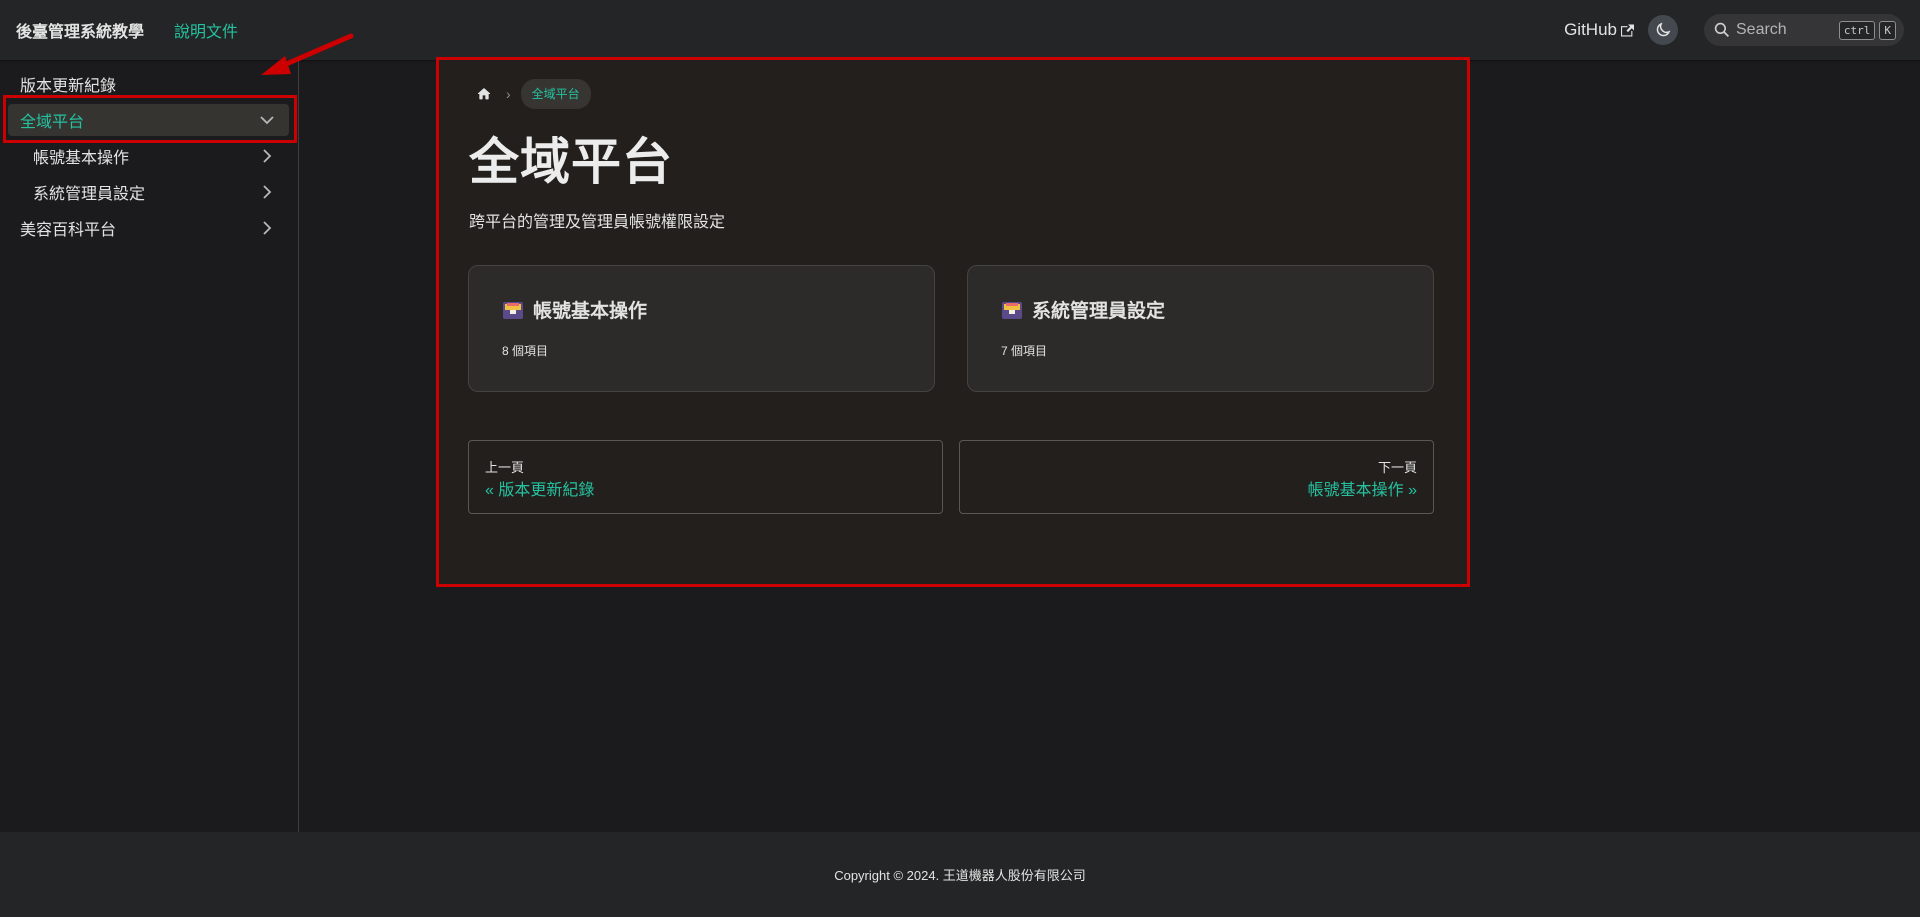 This screenshot has width=1920, height=917. What do you see at coordinates (1857, 30) in the screenshot?
I see `kbd-ctrl: ctrl` at bounding box center [1857, 30].